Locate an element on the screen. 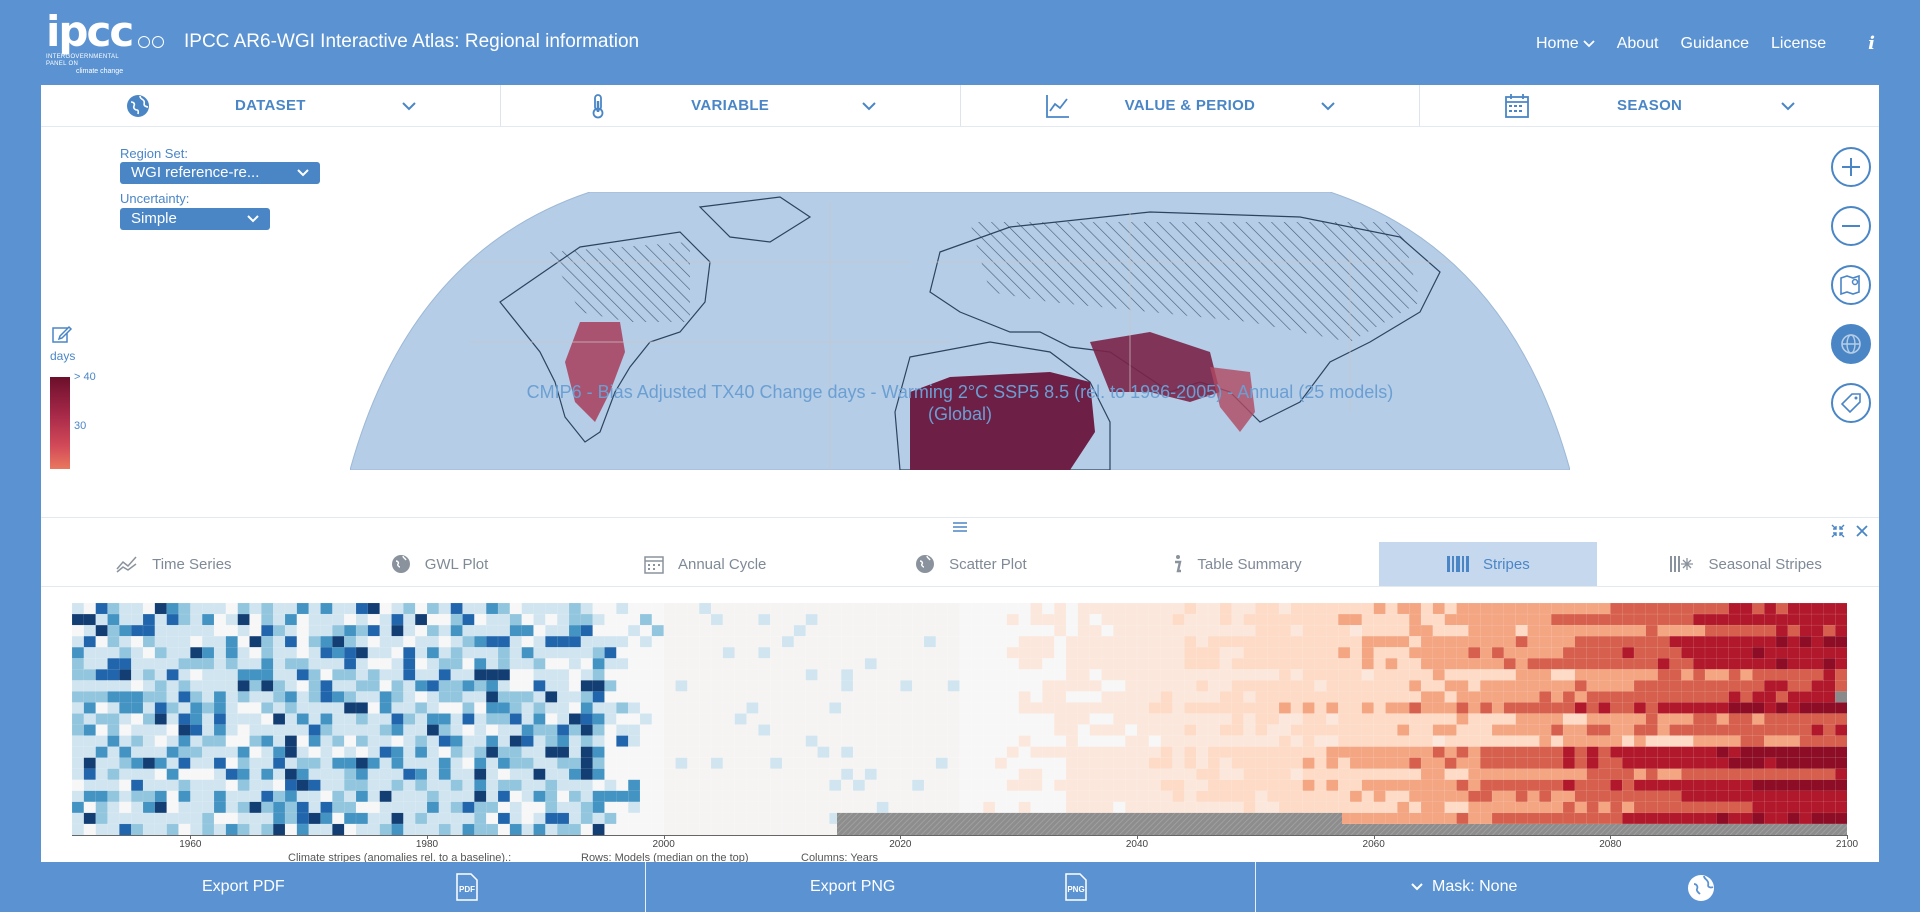 This screenshot has height=912, width=1920. tab-stripes: Stripes is located at coordinates (1488, 564).